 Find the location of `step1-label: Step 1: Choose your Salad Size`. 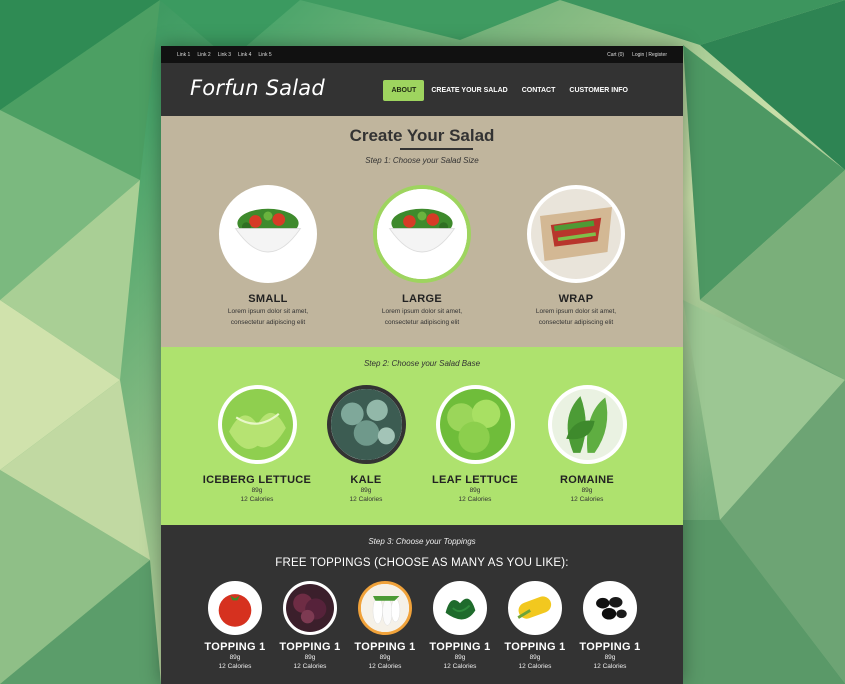

step1-label: Step 1: Choose your Salad Size is located at coordinates (422, 160).